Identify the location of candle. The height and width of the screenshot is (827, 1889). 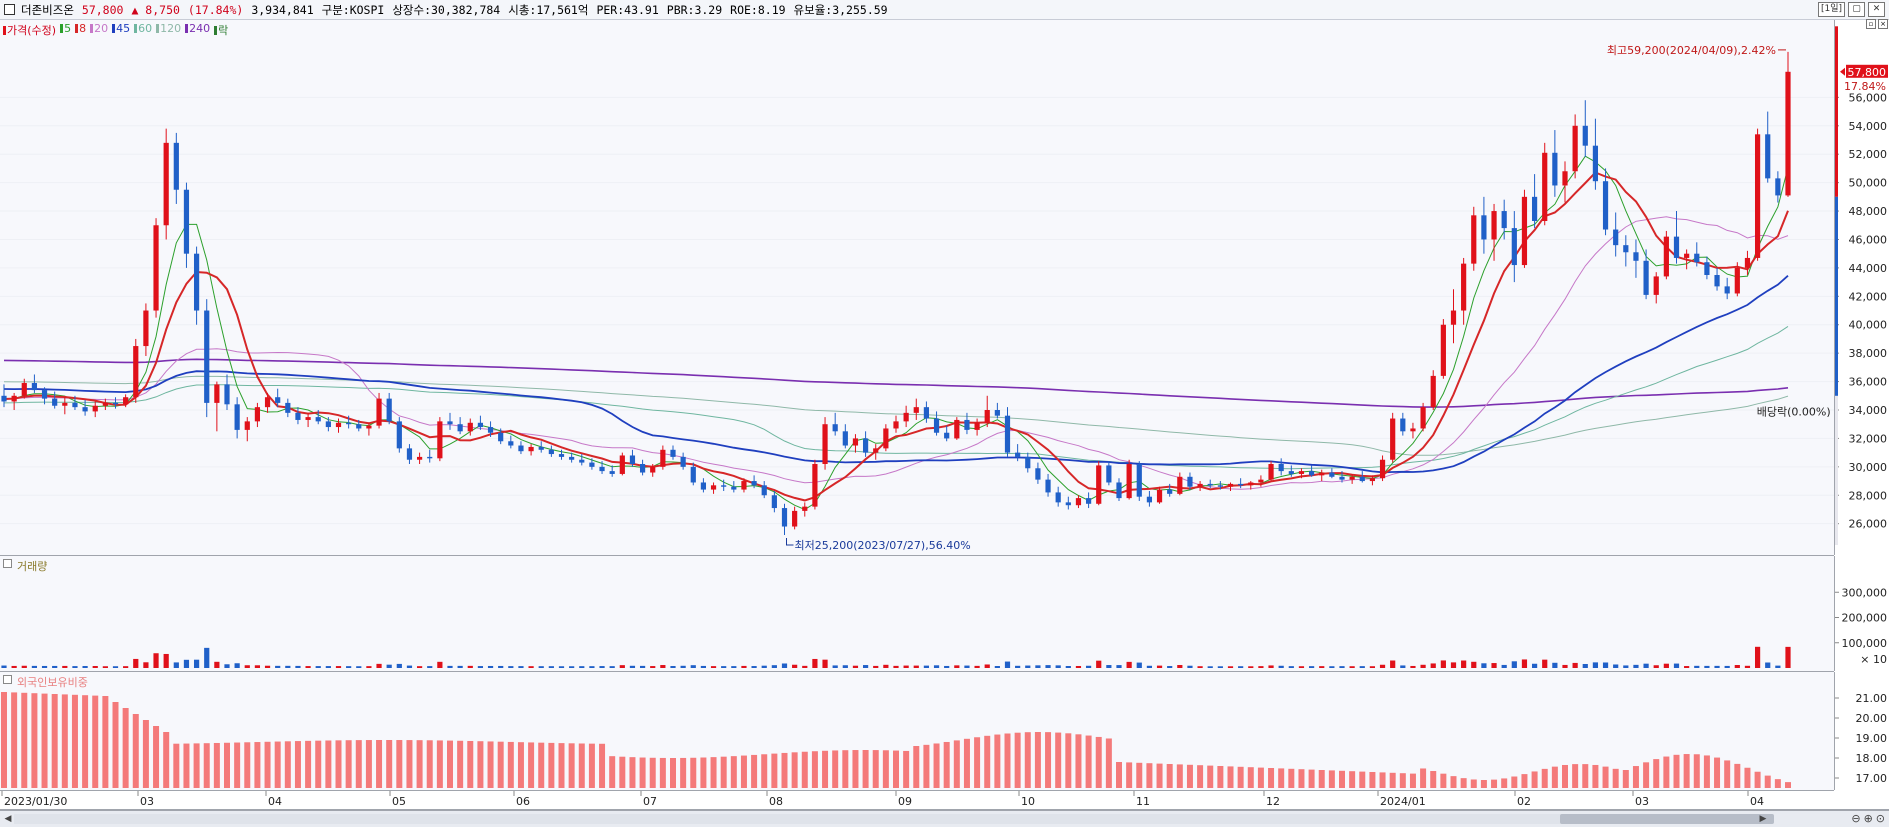
(957, 428).